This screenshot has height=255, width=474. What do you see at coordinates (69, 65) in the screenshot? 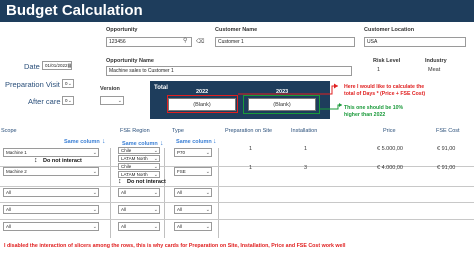
I see `calendar-icon: ▦` at bounding box center [69, 65].